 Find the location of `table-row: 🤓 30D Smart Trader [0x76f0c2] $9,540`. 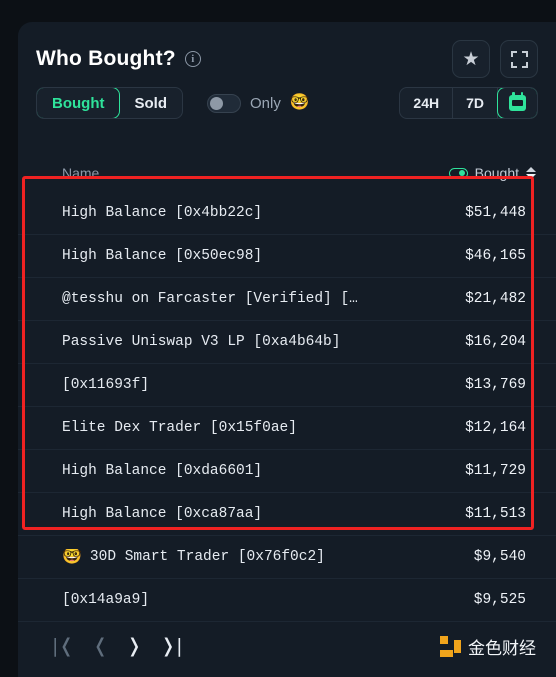

table-row: 🤓 30D Smart Trader [0x76f0c2] $9,540 is located at coordinates (287, 557).